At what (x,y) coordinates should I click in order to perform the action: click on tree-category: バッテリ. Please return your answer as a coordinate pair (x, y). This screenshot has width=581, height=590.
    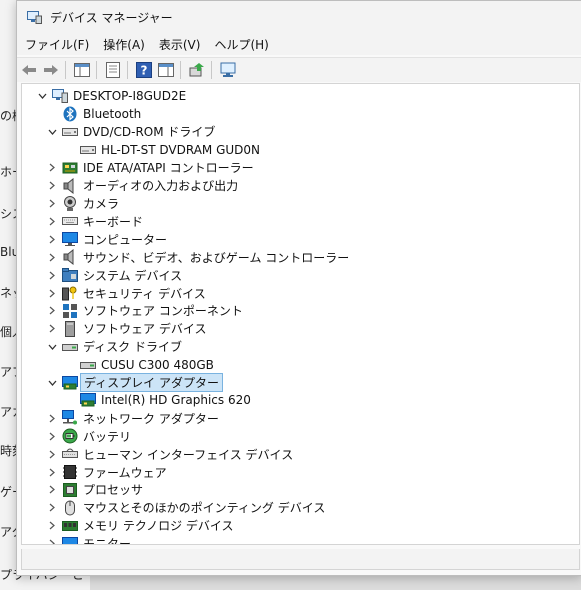
    Looking at the image, I should click on (88, 436).